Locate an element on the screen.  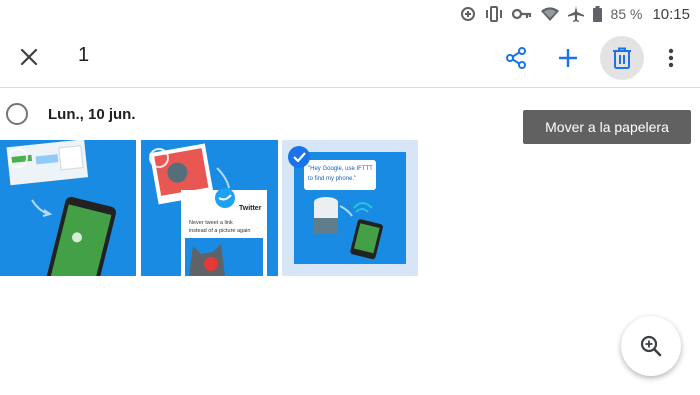
add-button is located at coordinates (568, 58).